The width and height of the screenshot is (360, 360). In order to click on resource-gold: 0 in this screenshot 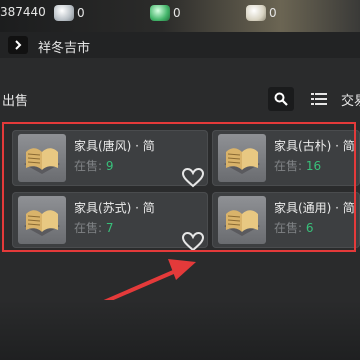, I will do `click(261, 13)`.